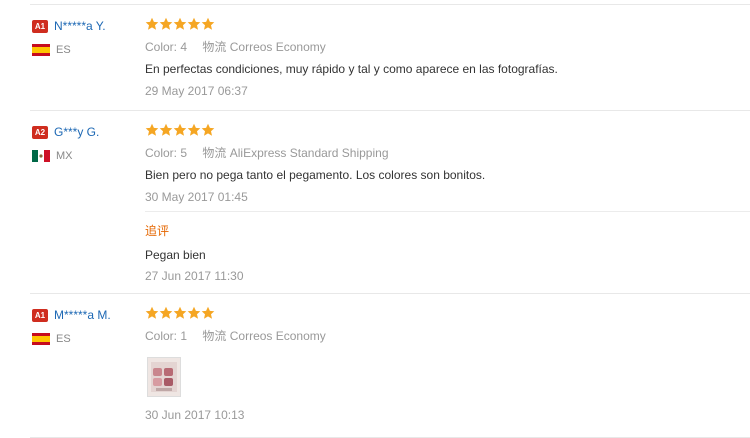 Image resolution: width=750 pixels, height=438 pixels. Describe the element at coordinates (447, 46) in the screenshot. I see `order-info: Color: 4 物流 Correos Economy` at that location.